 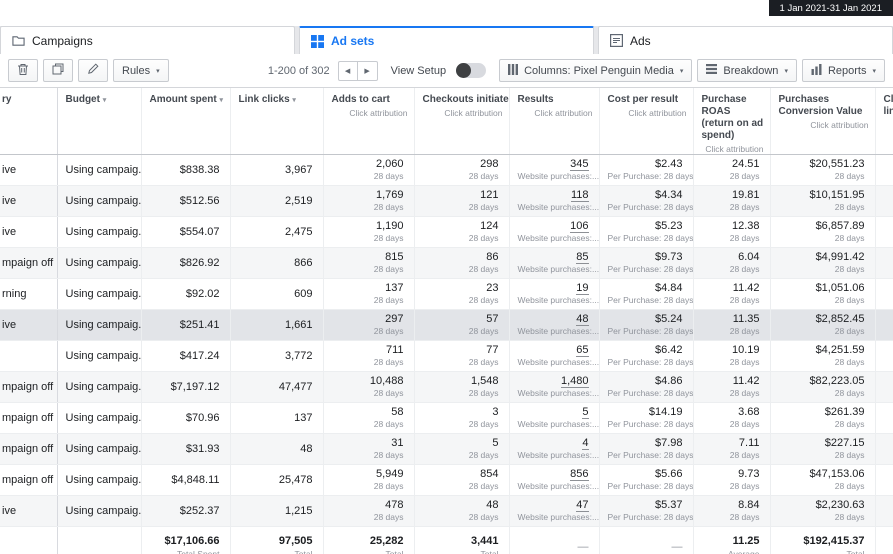 What do you see at coordinates (646, 170) in the screenshot?
I see `cell-cost-per-result: $2.43 Per Purchase: 28 days` at bounding box center [646, 170].